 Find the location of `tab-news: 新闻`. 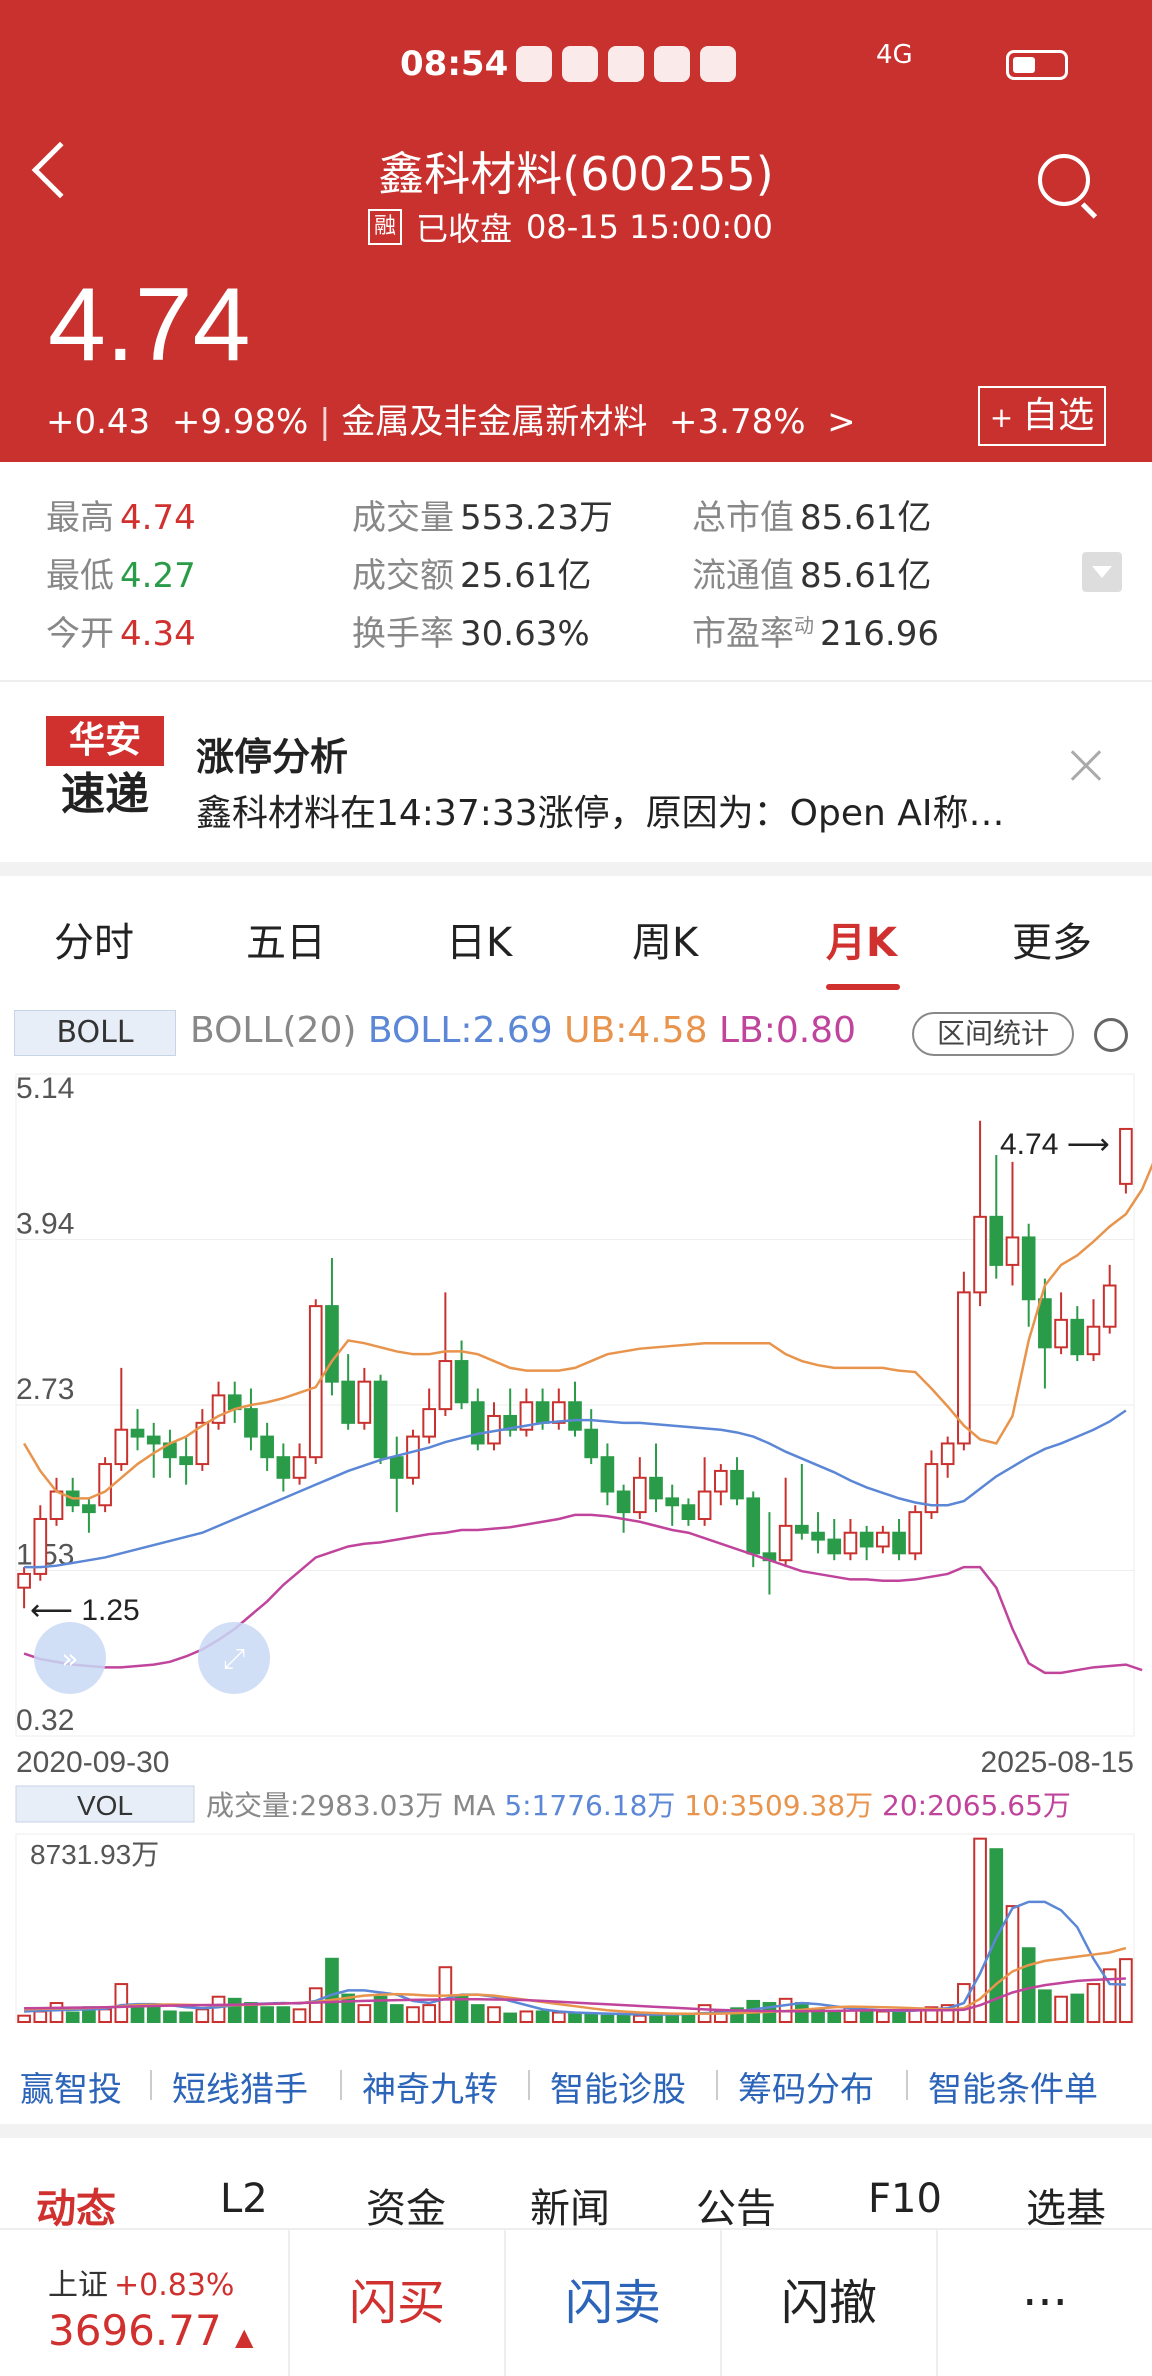

tab-news: 新闻 is located at coordinates (570, 2205).